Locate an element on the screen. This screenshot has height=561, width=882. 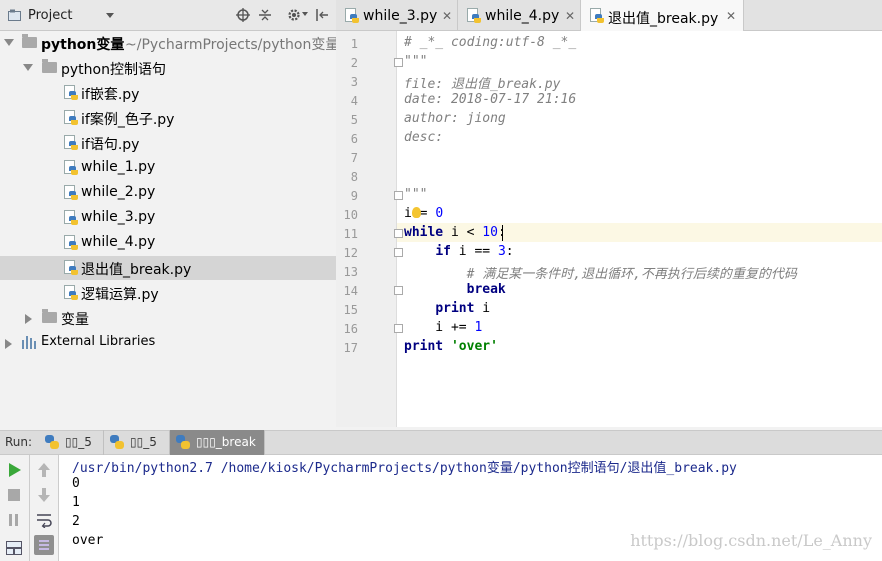
tab-label: 退出值_break.py is located at coordinates (663, 19).